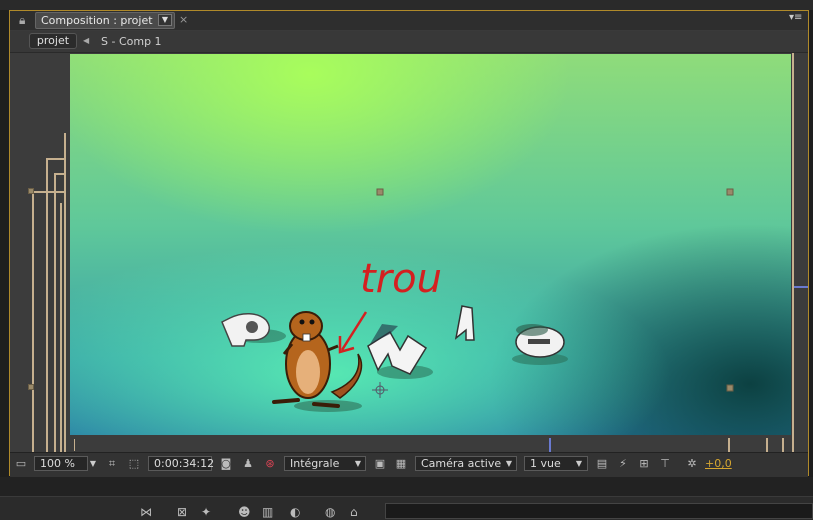  I want to click on frame-blending-icon: ▥, so click(267, 512).